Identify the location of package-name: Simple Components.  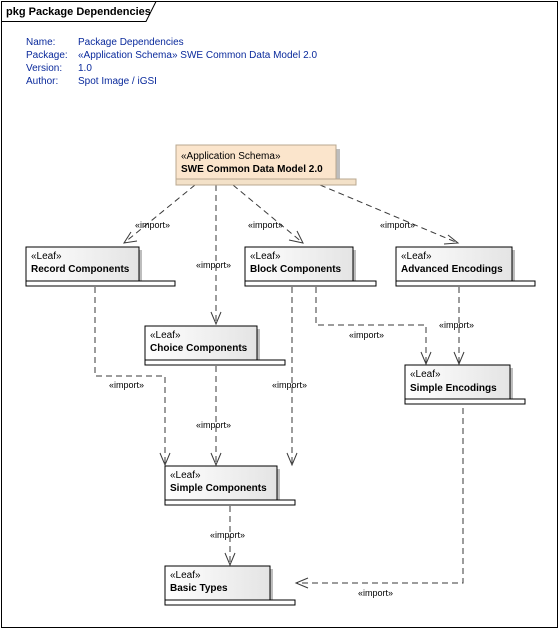
(218, 488).